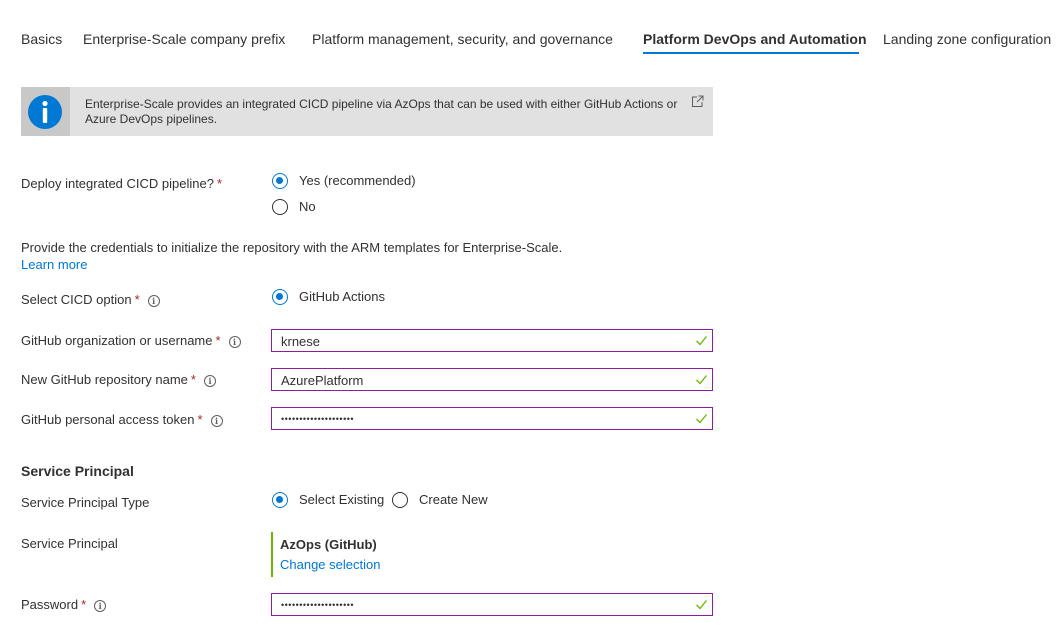 The height and width of the screenshot is (632, 1061). I want to click on cicd-option-label-text: Select CICD option, so click(76, 299).